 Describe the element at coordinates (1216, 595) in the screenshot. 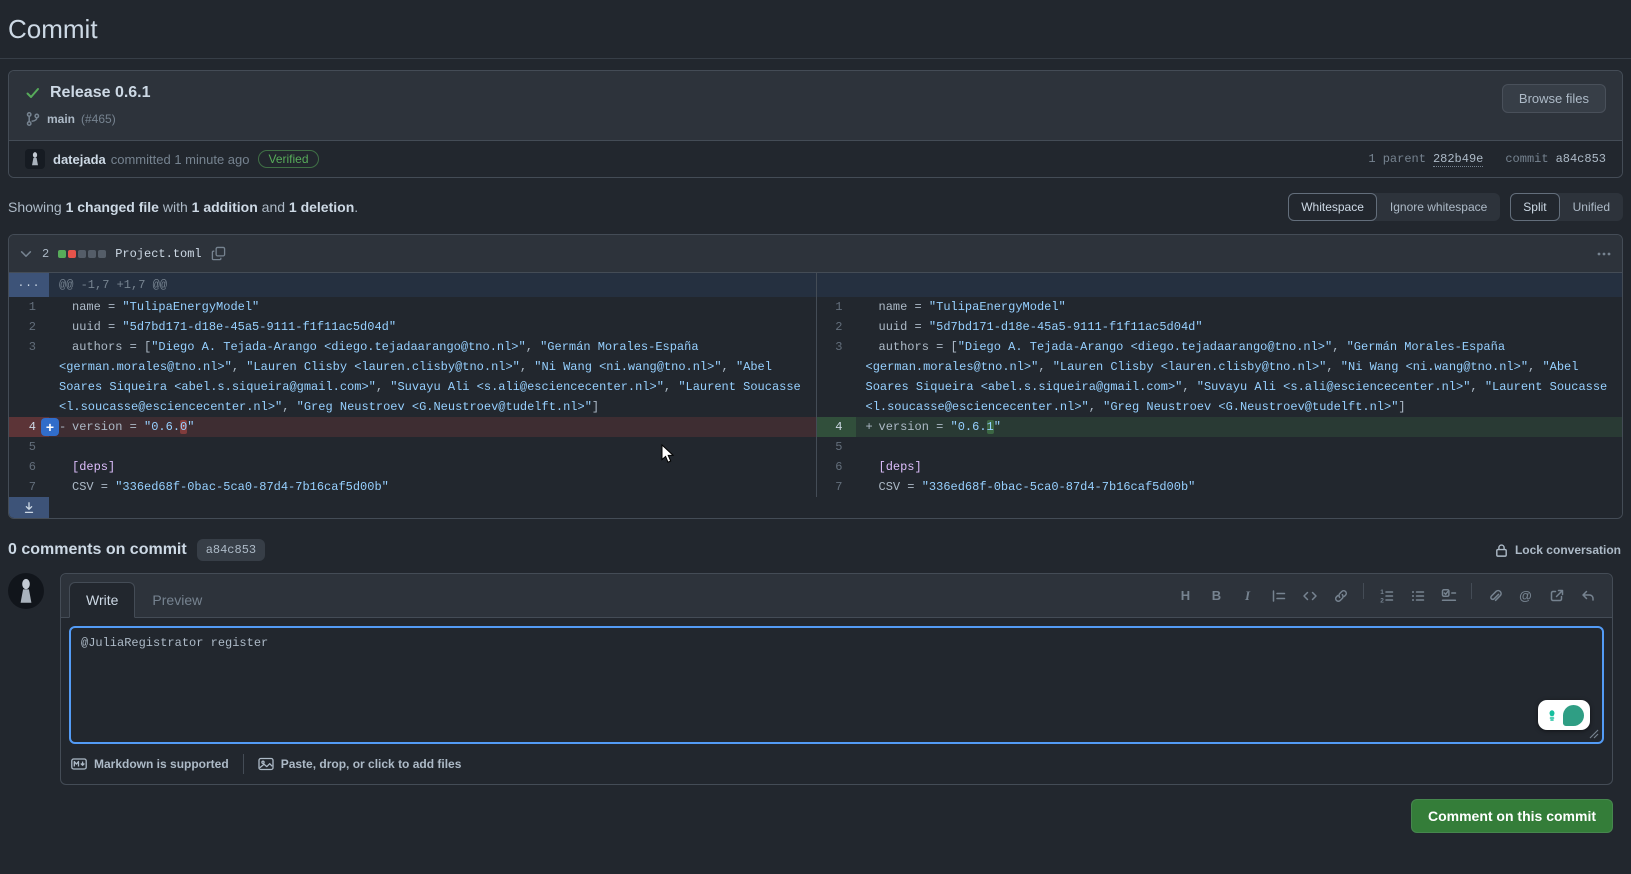

I see `bold-icon: B` at that location.